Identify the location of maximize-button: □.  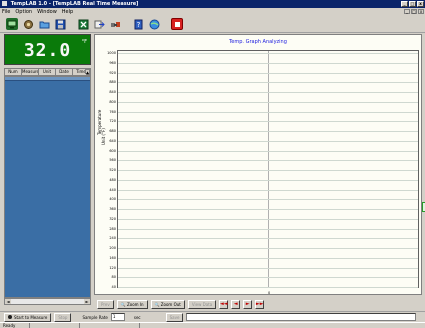
(412, 4).